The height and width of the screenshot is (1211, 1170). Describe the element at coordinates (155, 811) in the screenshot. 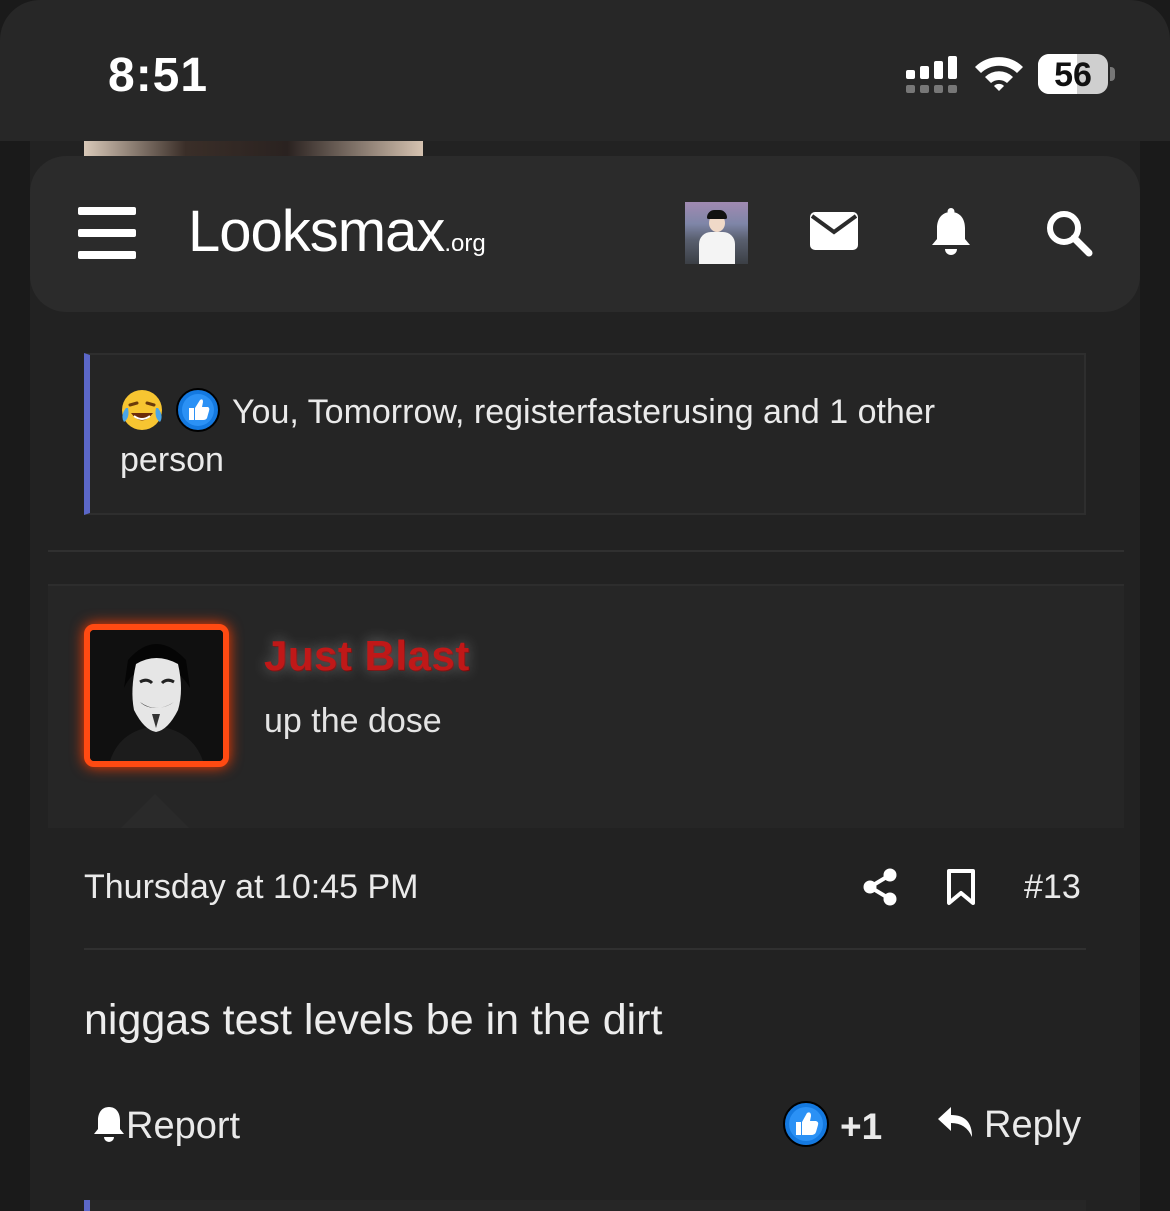

I see `user-block-pointer` at that location.